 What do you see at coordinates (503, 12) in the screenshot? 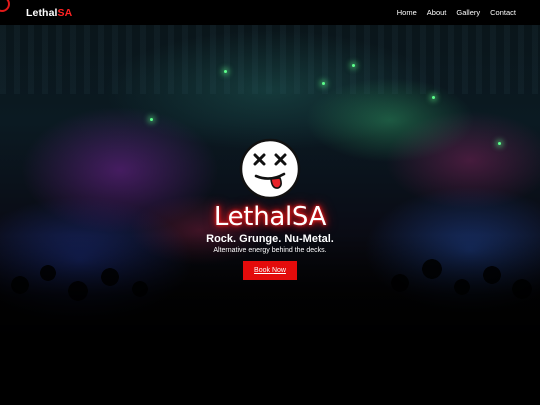
I see `nav-link-contact: Contact` at bounding box center [503, 12].